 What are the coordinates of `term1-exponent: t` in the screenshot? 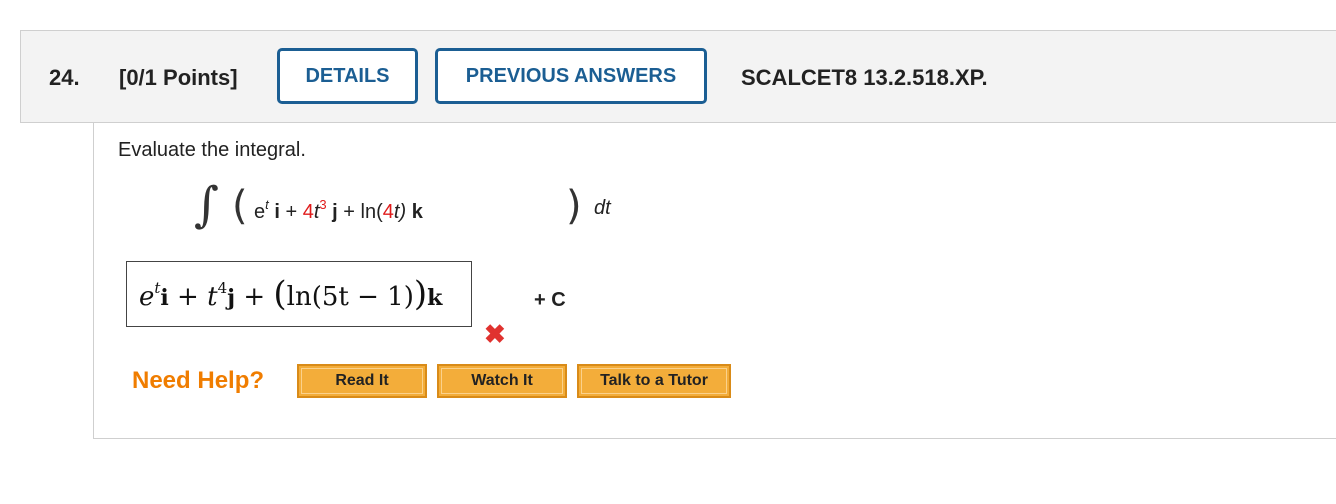 It's located at (267, 204).